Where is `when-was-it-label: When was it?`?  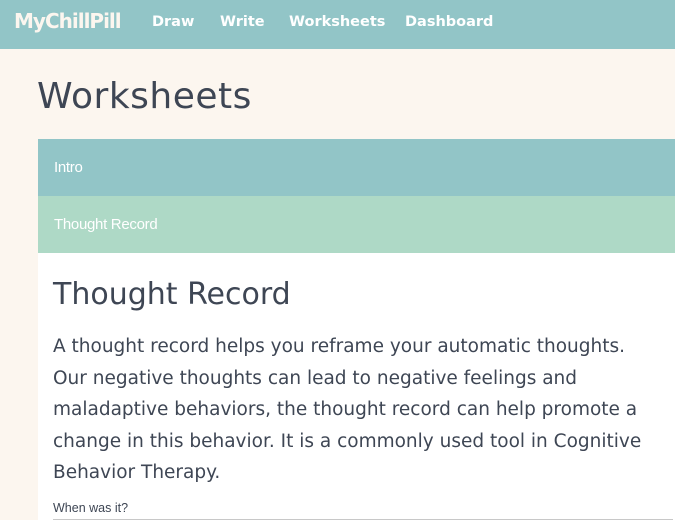
when-was-it-label: When was it? is located at coordinates (91, 508).